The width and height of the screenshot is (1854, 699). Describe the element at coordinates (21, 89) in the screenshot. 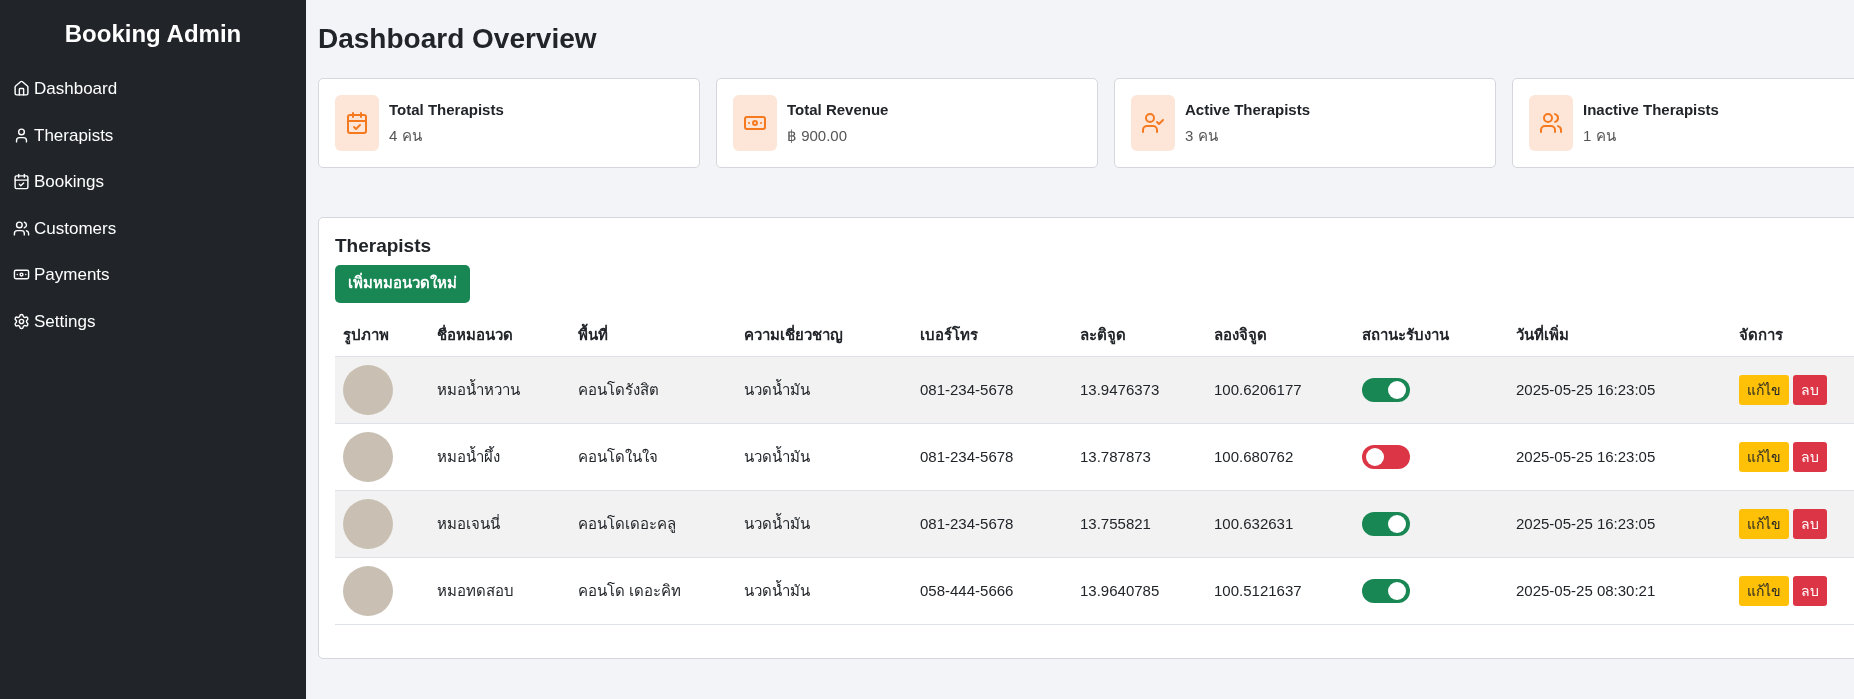

I see `home-icon` at that location.